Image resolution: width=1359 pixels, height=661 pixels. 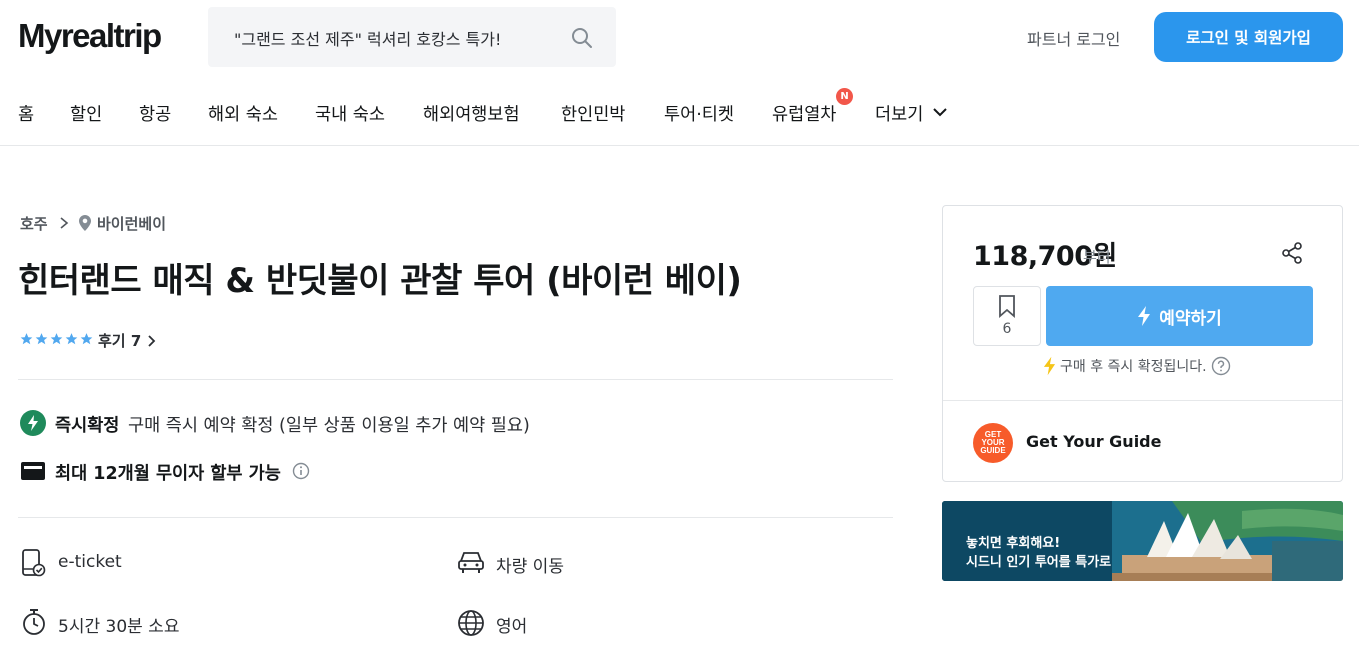 I want to click on breadcrumb-city: 바이런베이, so click(x=131, y=223).